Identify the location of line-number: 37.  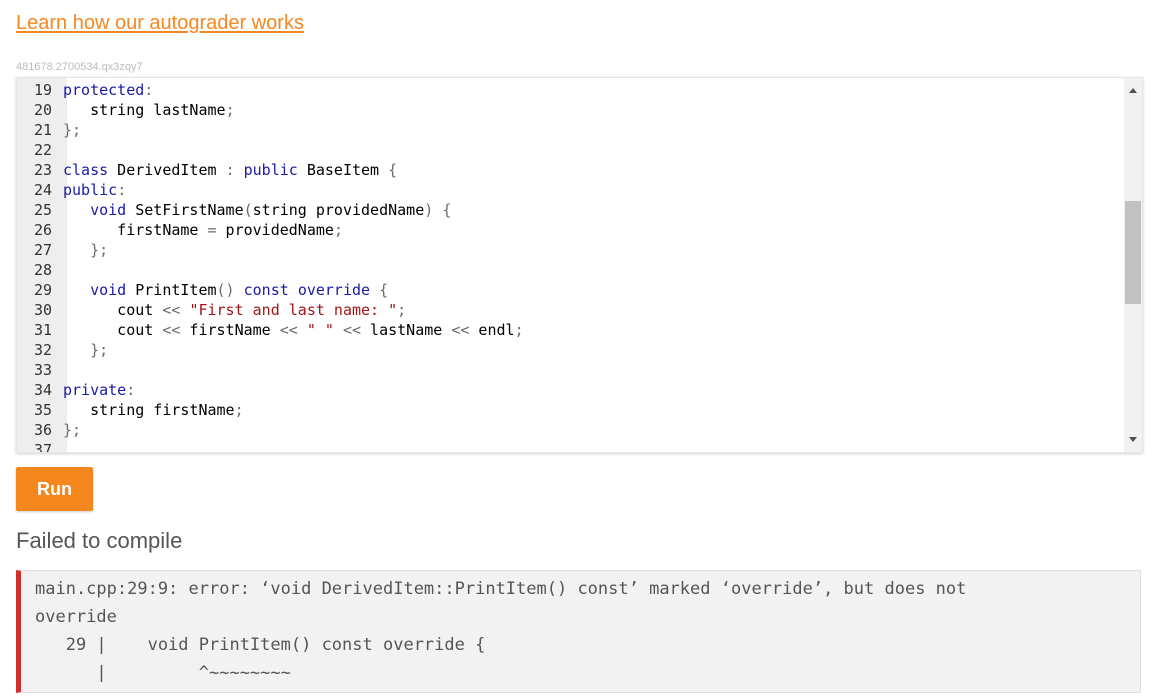
(42, 447).